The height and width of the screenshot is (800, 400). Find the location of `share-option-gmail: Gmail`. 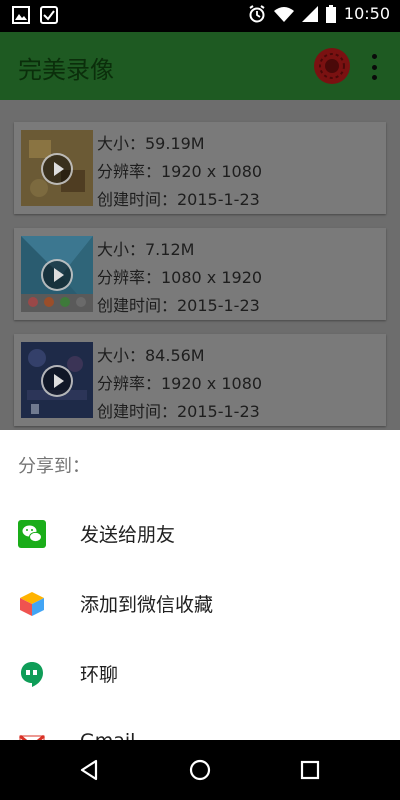

share-option-gmail: Gmail is located at coordinates (200, 725).